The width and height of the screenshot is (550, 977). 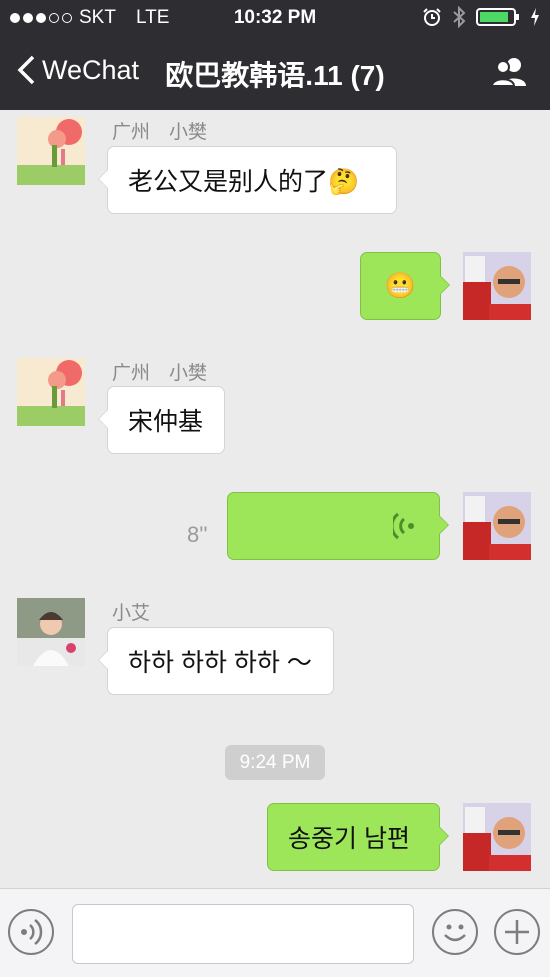 I want to click on status-bar: SKT LTE 10:32 PM, so click(x=275, y=18).